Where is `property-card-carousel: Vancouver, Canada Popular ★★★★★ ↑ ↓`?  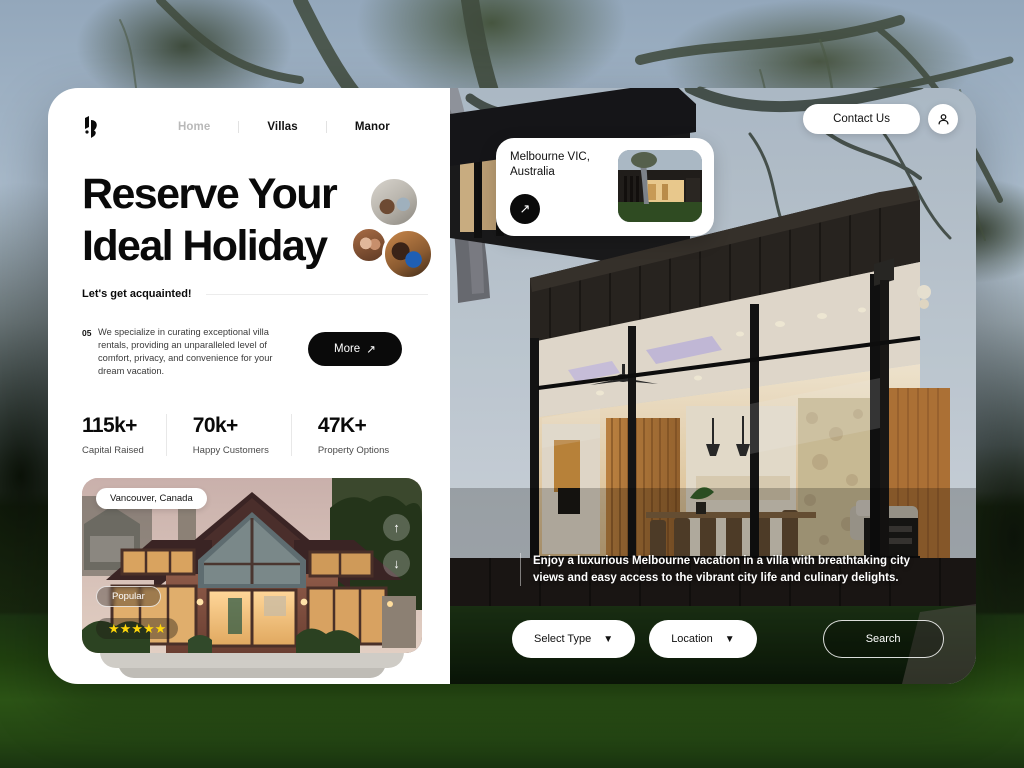 property-card-carousel: Vancouver, Canada Popular ★★★★★ ↑ ↓ is located at coordinates (252, 578).